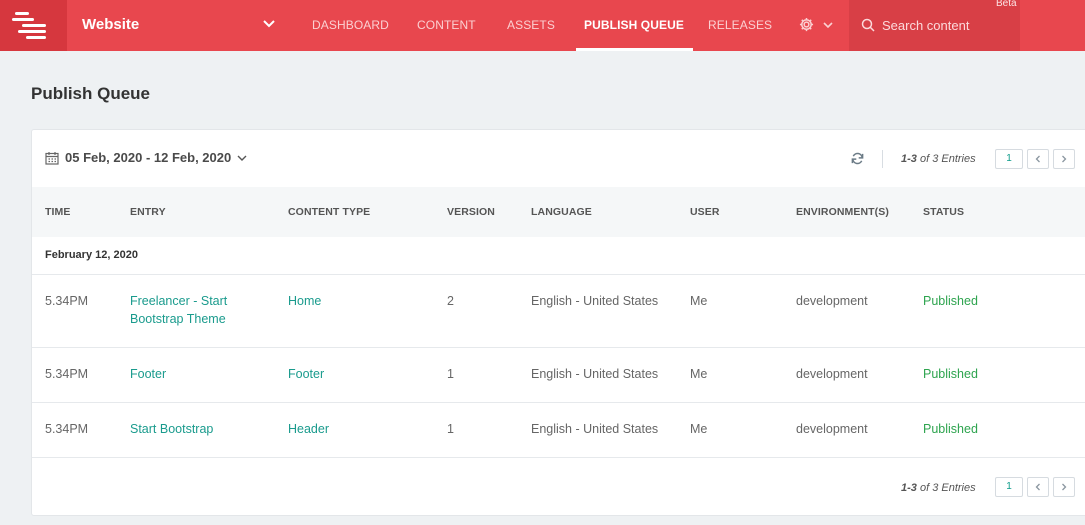  I want to click on col-user: USER, so click(705, 212).